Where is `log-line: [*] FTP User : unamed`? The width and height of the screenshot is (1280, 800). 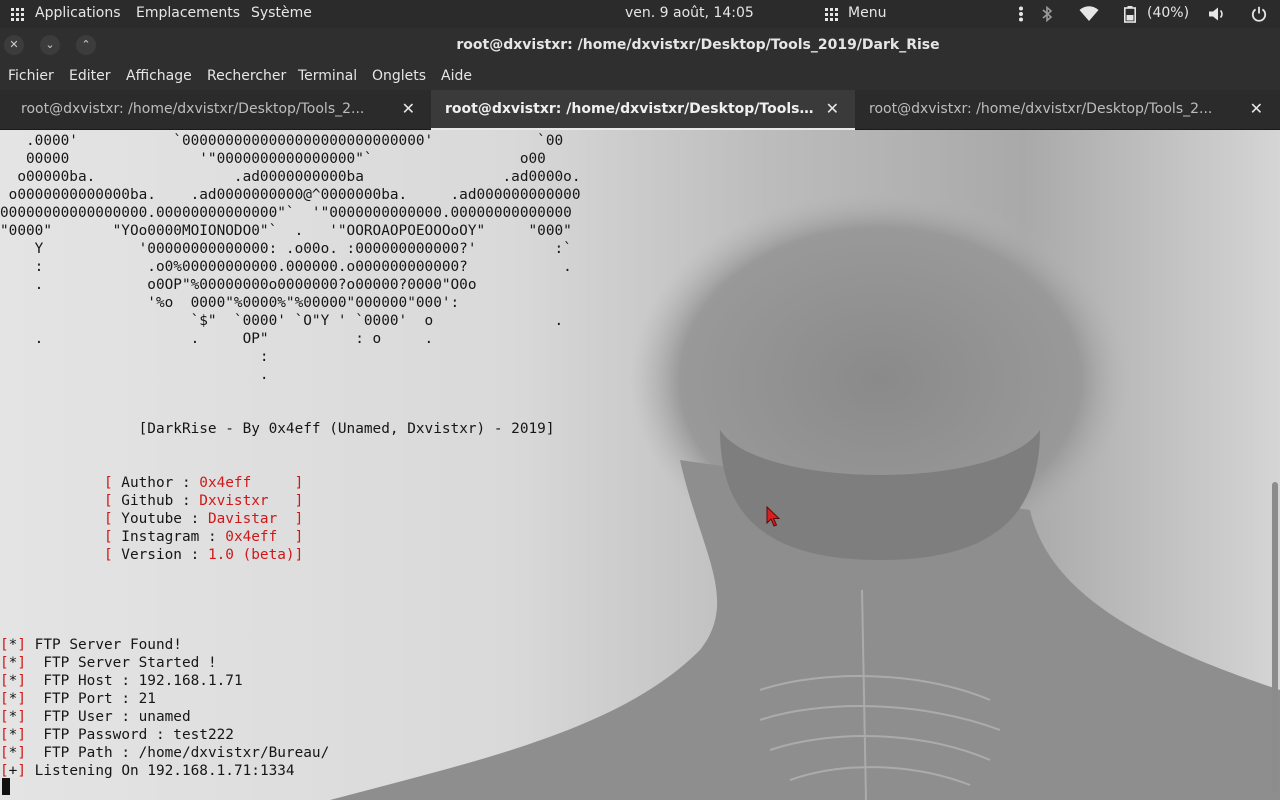
log-line: [*] FTP User : unamed is located at coordinates (95, 717).